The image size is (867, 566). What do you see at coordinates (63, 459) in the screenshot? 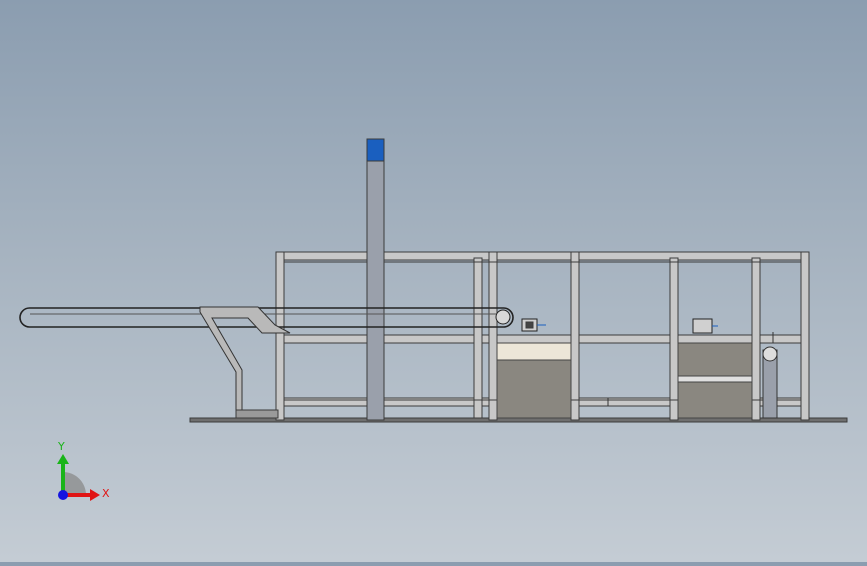
I see `y-axis-arrow` at bounding box center [63, 459].